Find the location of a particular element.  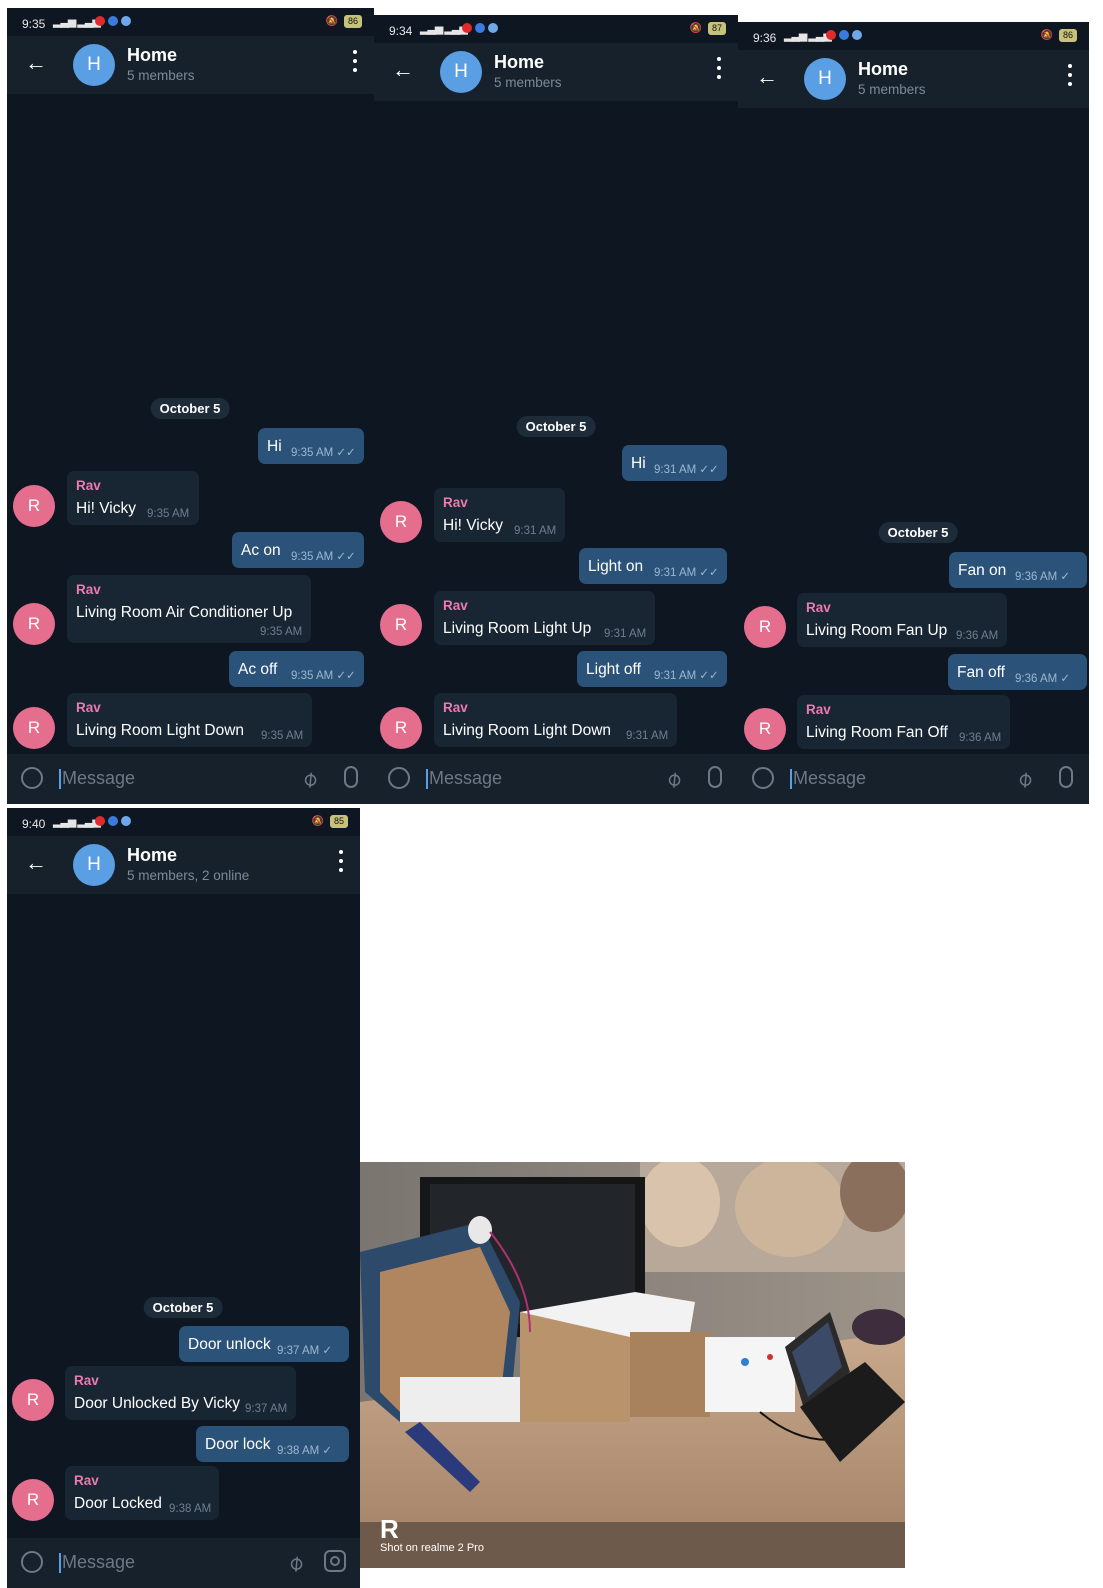

outgoing-message: Ac off 9:35 AM ✓✓ is located at coordinates (296, 669).